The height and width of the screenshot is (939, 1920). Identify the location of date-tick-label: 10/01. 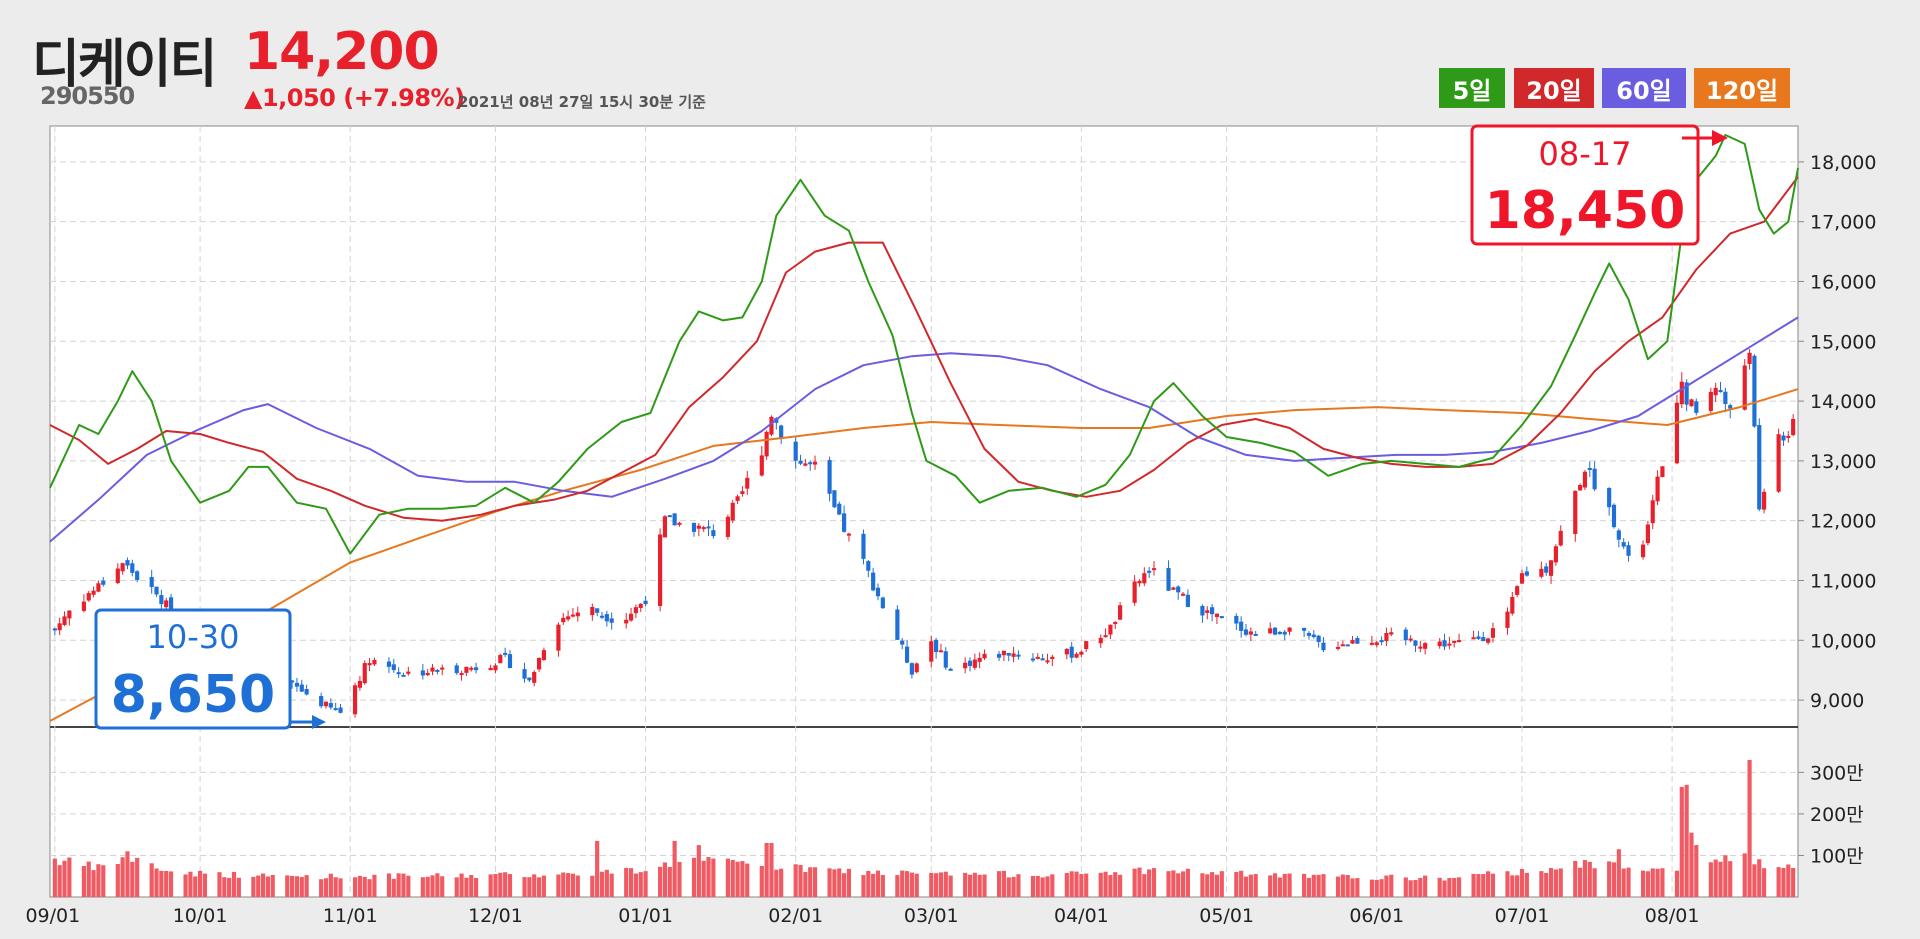
(200, 916).